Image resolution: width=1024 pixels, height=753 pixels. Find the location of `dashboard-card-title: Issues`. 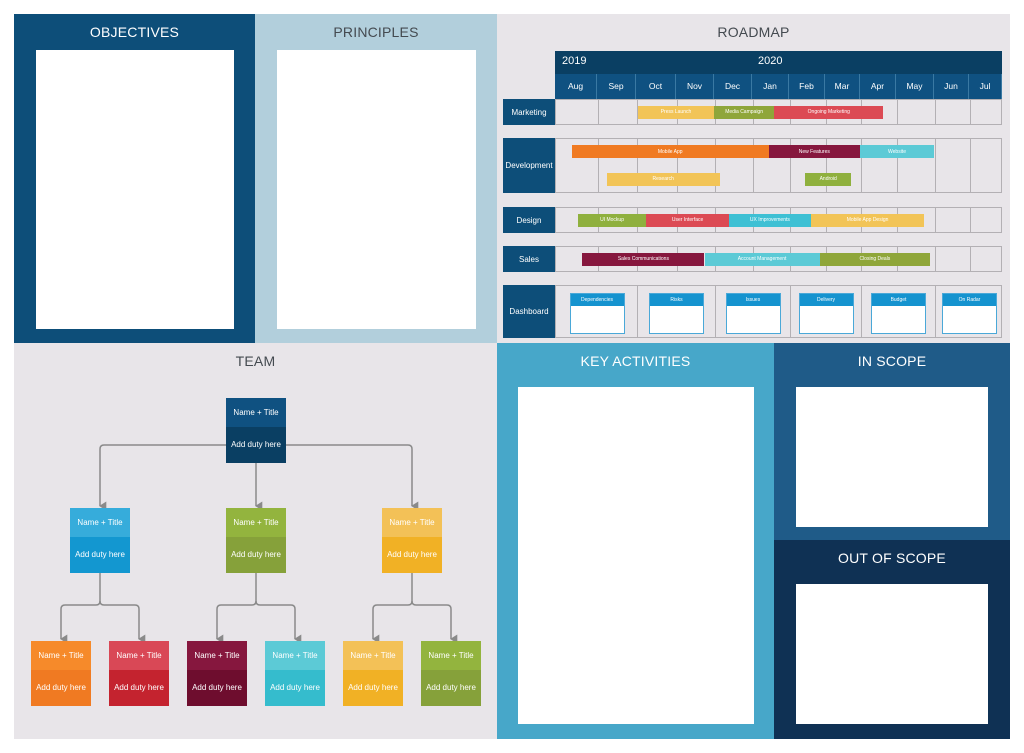

dashboard-card-title: Issues is located at coordinates (753, 300).